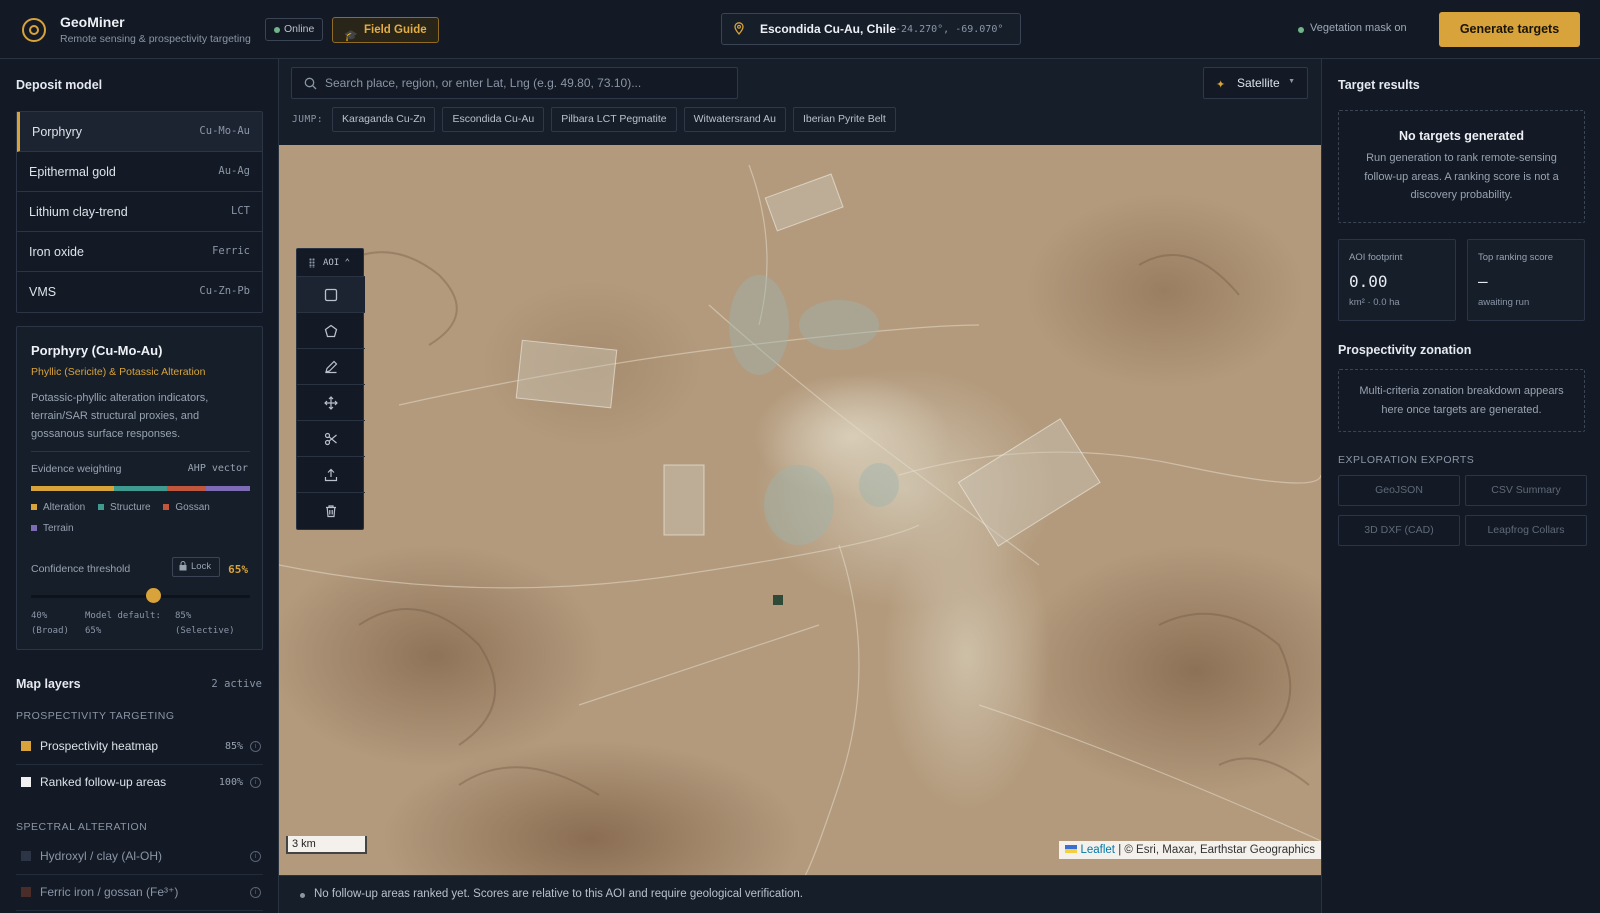 The height and width of the screenshot is (913, 1600). What do you see at coordinates (1399, 530) in the screenshot?
I see `export-dxf-button: 3D DXF (CAD)` at bounding box center [1399, 530].